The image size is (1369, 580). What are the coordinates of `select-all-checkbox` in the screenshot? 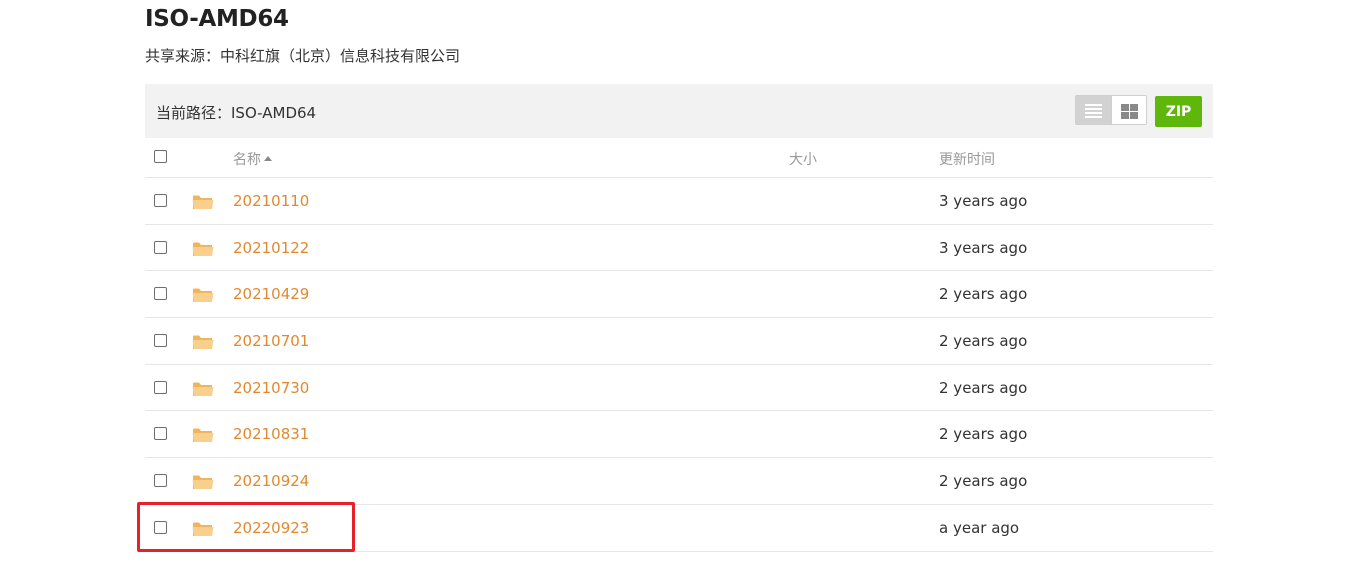 It's located at (160, 156).